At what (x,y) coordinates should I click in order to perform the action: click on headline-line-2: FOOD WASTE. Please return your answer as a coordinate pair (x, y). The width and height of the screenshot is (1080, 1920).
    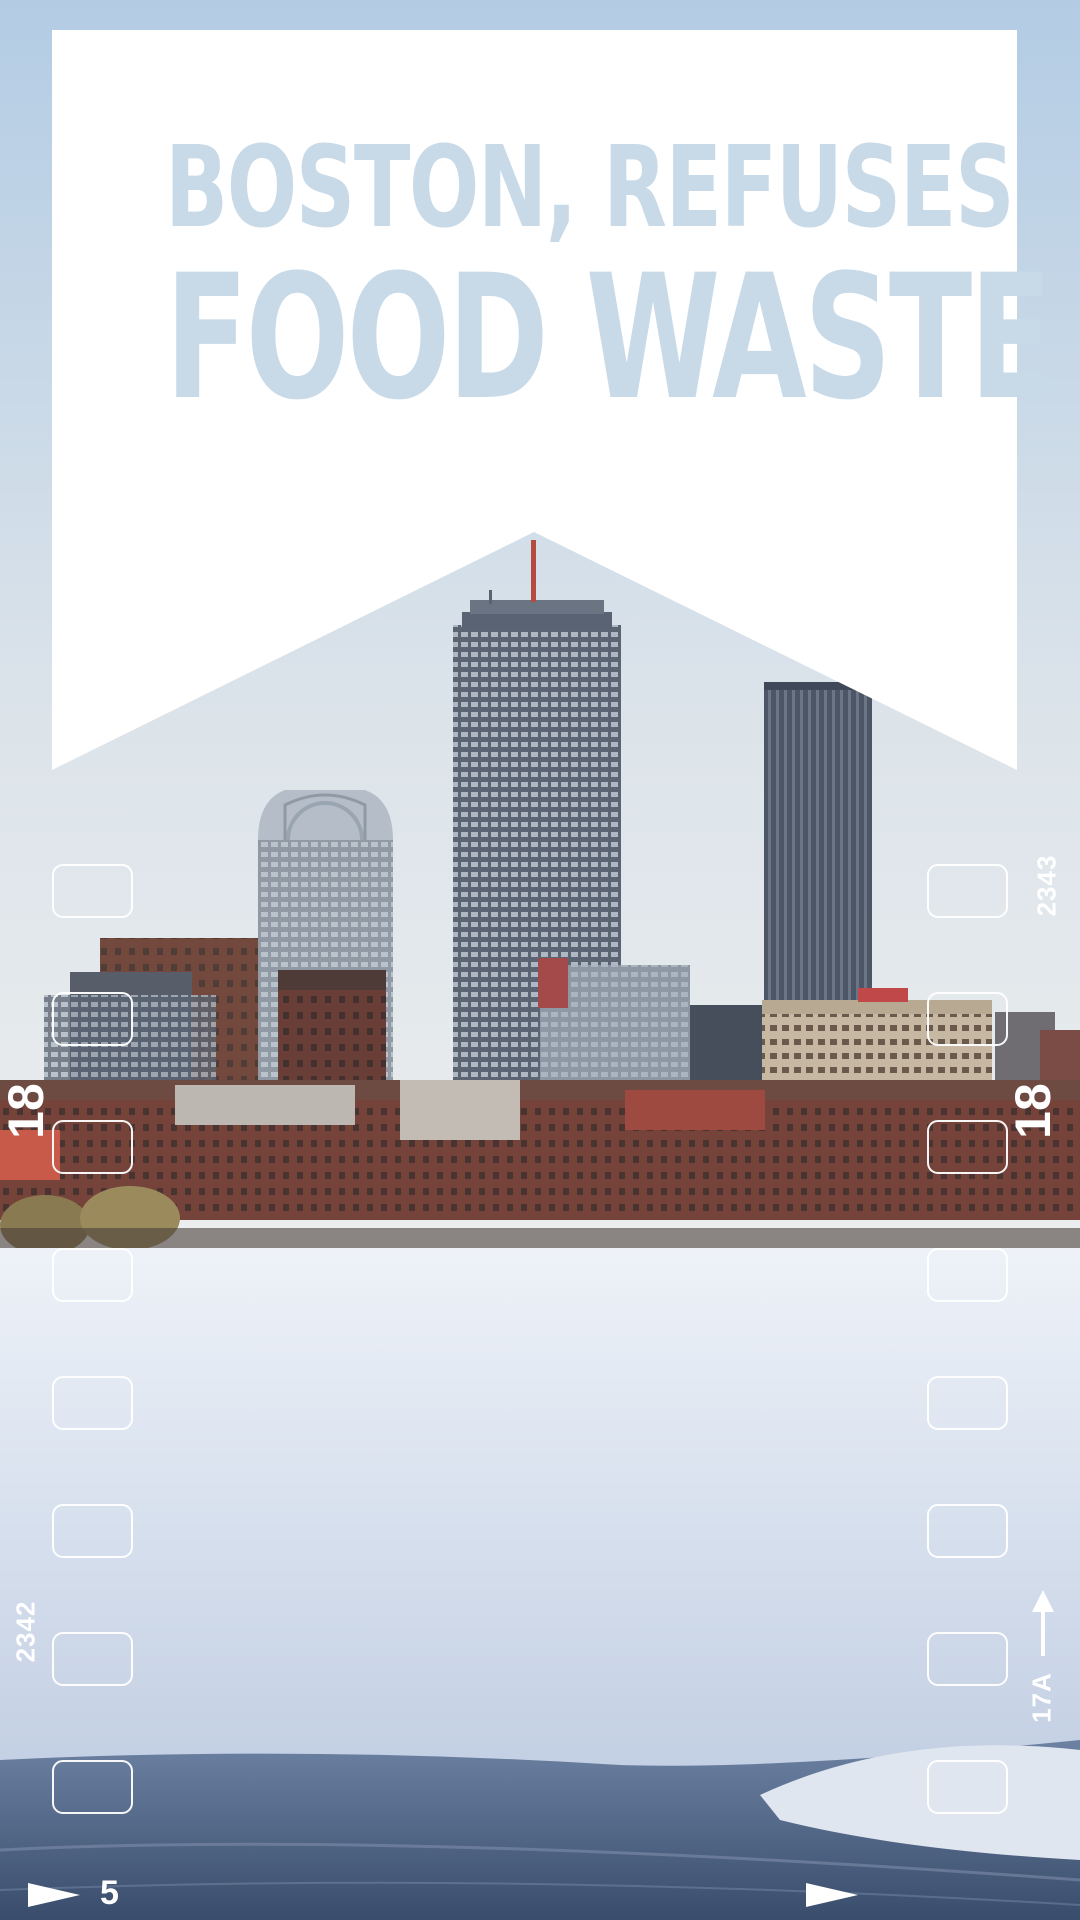
    Looking at the image, I should click on (609, 337).